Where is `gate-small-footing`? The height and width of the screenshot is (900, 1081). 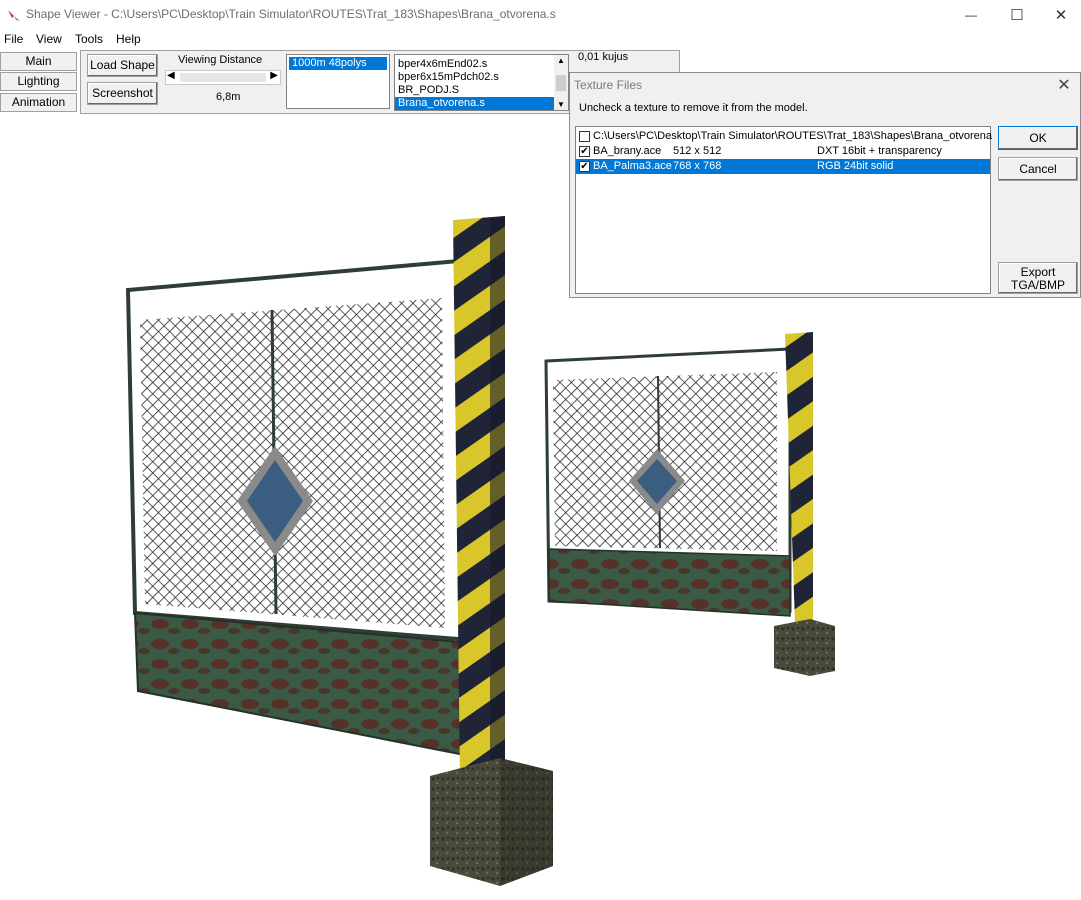 gate-small-footing is located at coordinates (804, 647).